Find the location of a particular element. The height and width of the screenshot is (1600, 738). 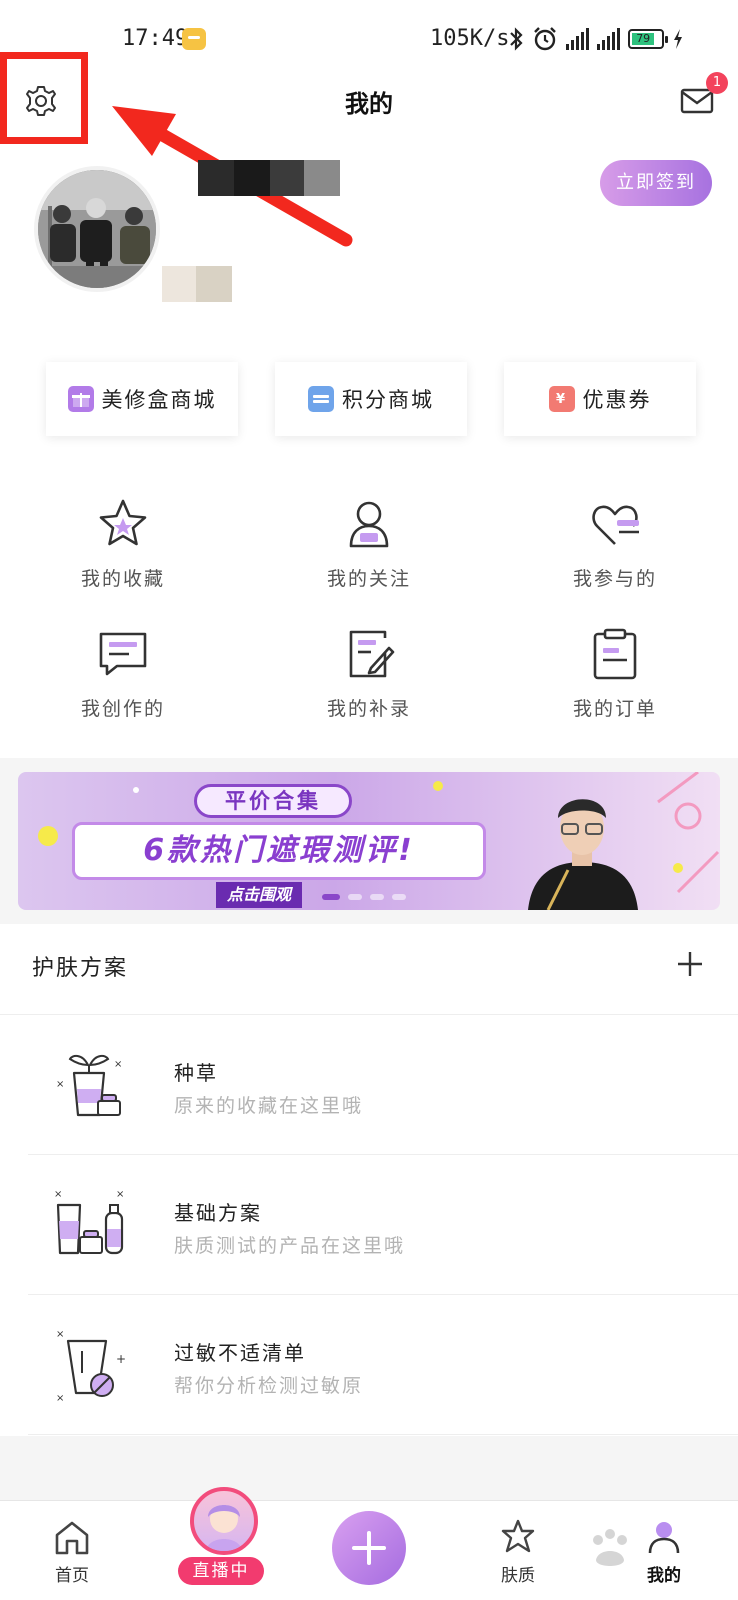

grid-item-following: 我的关注 is located at coordinates (369, 561).